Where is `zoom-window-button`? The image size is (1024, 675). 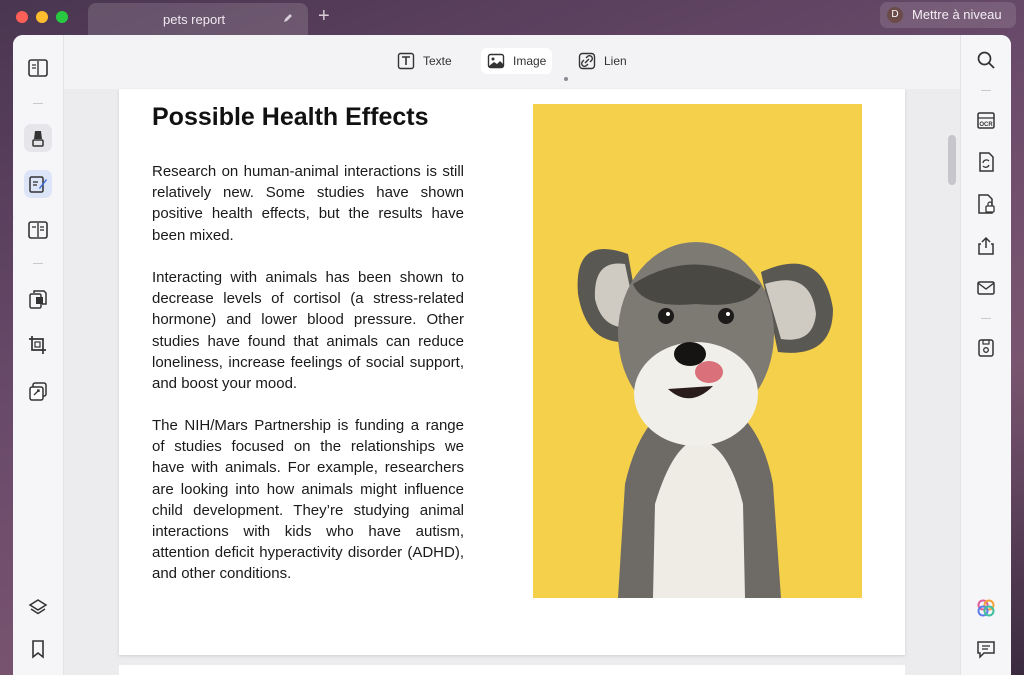
zoom-window-button is located at coordinates (62, 17).